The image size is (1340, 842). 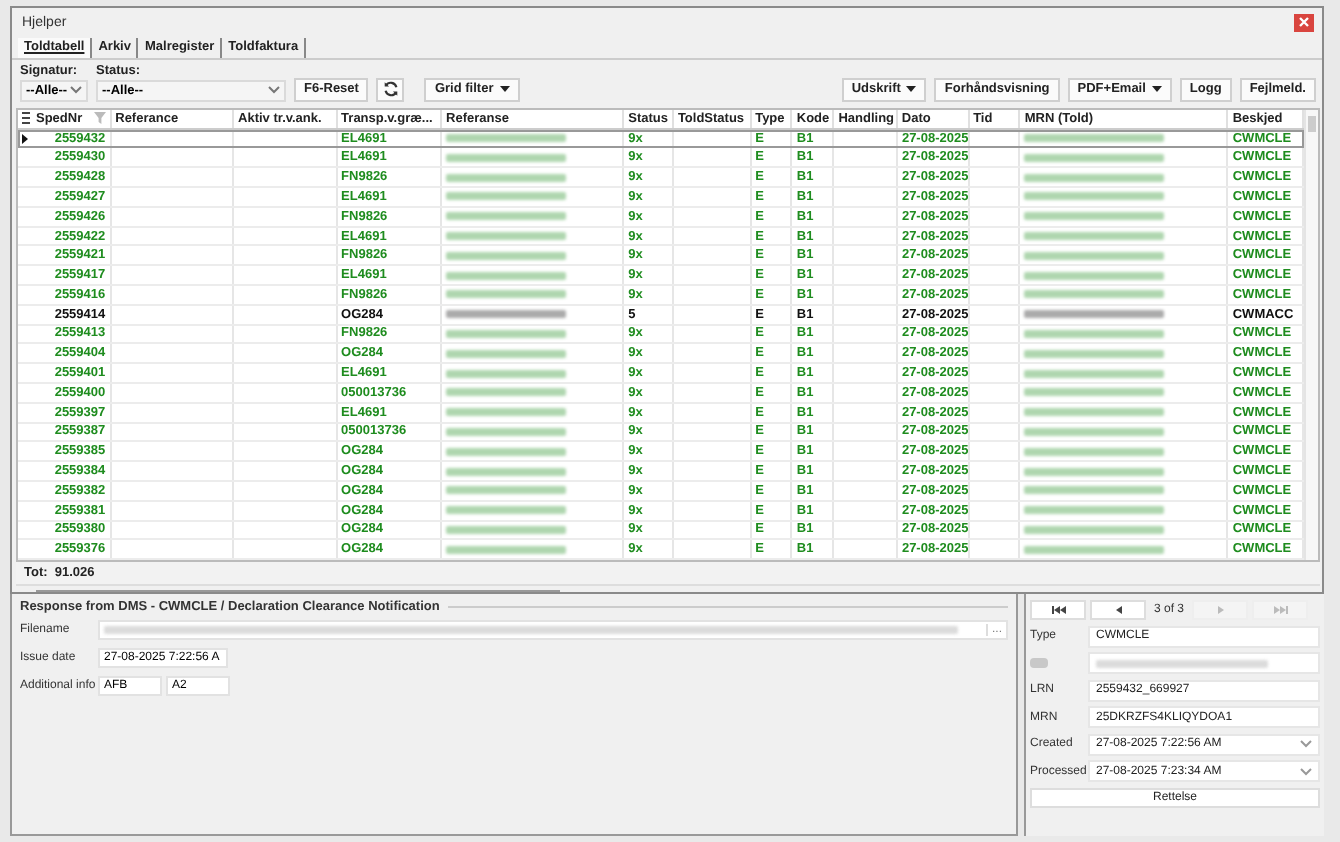 What do you see at coordinates (100, 118) in the screenshot?
I see `filter-icon` at bounding box center [100, 118].